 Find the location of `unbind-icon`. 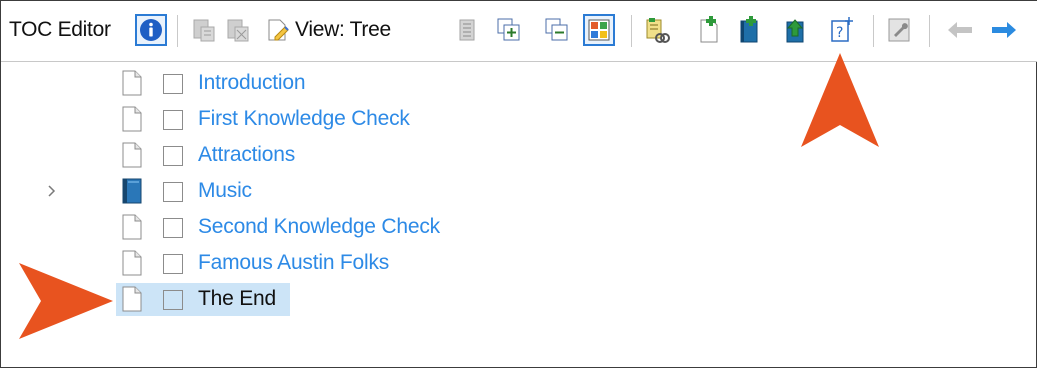

unbind-icon is located at coordinates (238, 30).